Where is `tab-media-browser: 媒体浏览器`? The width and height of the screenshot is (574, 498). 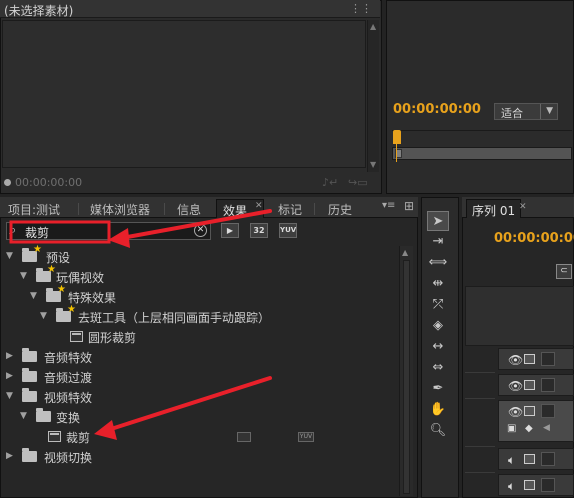 tab-media-browser: 媒体浏览器 is located at coordinates (120, 208).